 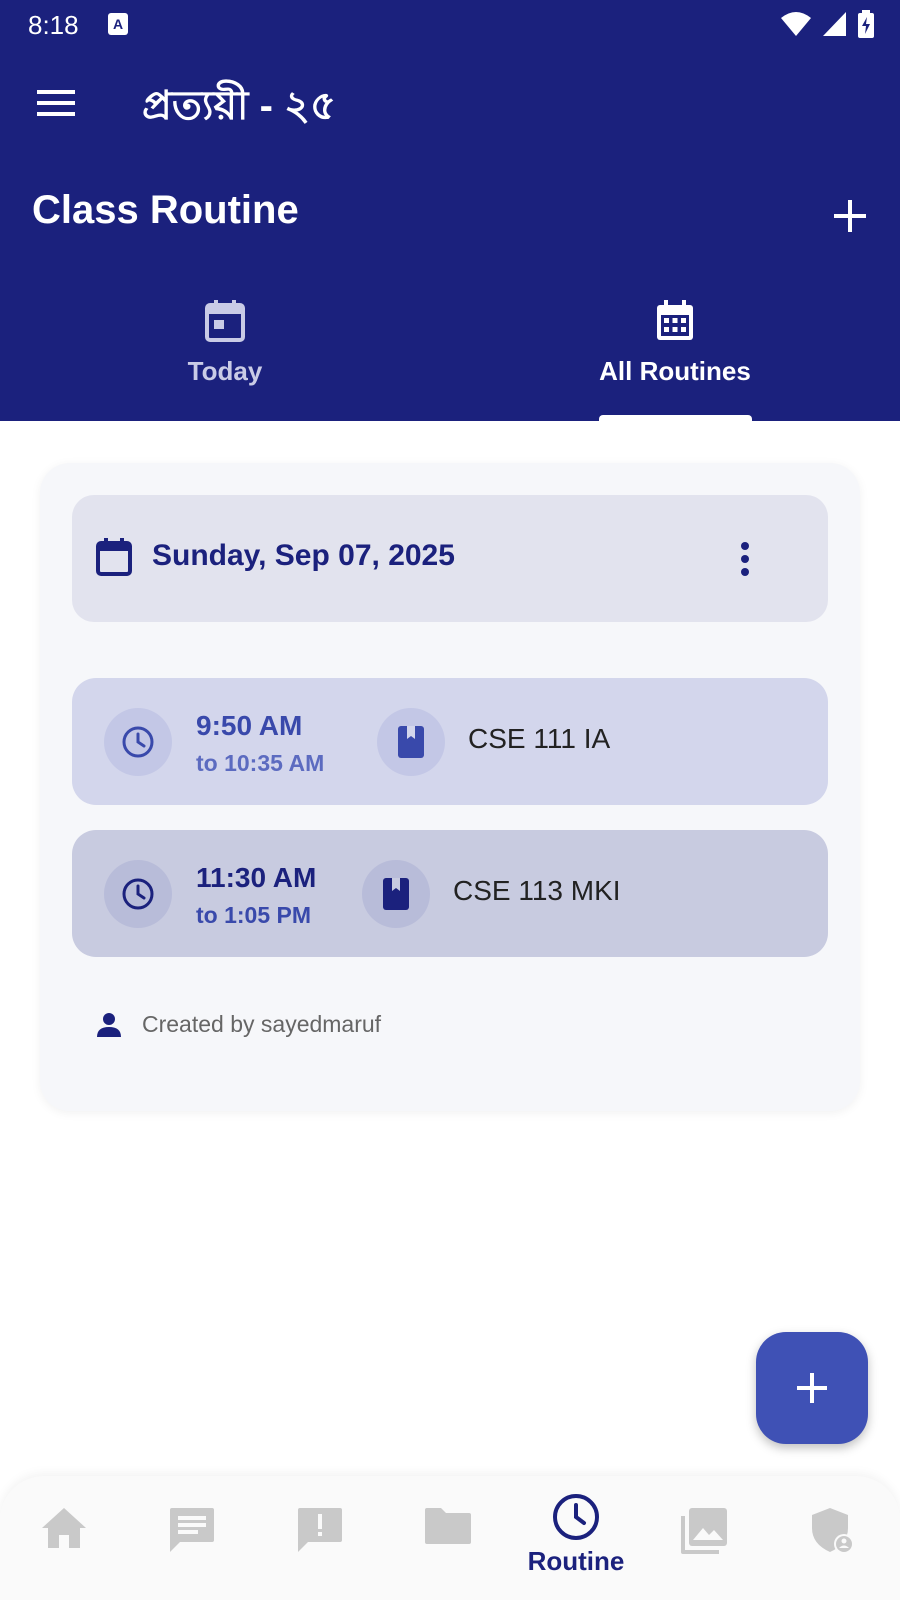 I want to click on nav-notices, so click(x=320, y=1538).